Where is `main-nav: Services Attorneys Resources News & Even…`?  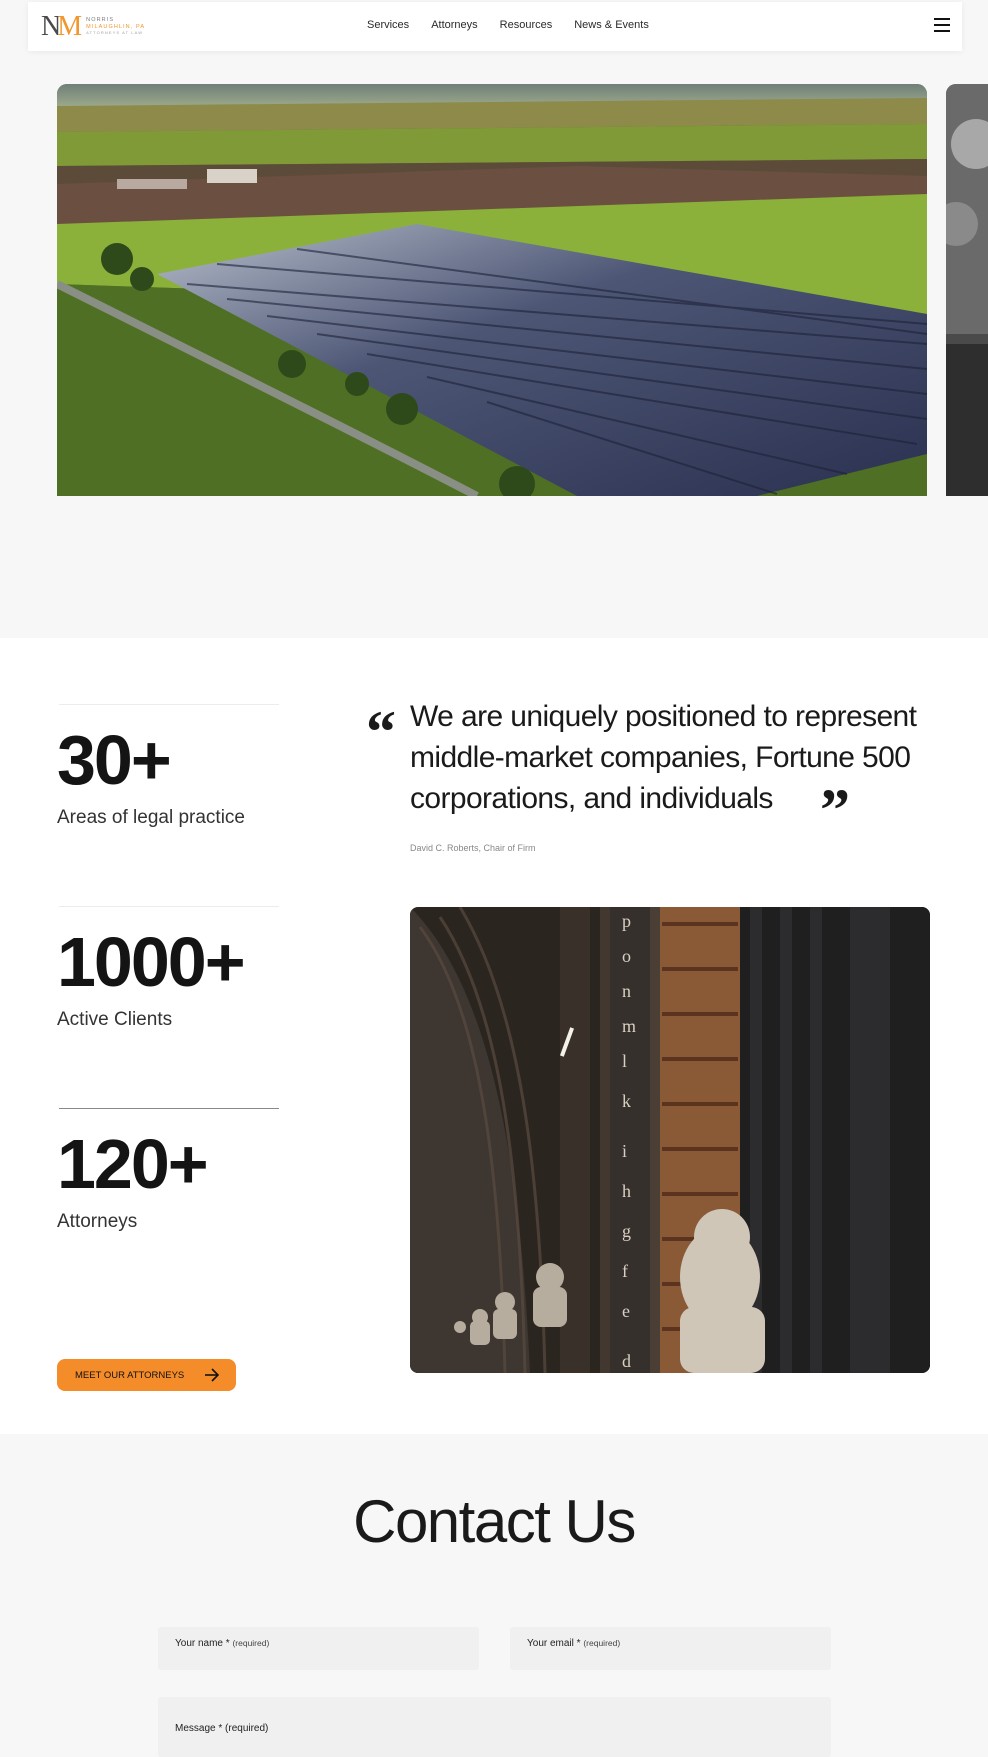
main-nav: Services Attorneys Resources News & Even… is located at coordinates (519, 25).